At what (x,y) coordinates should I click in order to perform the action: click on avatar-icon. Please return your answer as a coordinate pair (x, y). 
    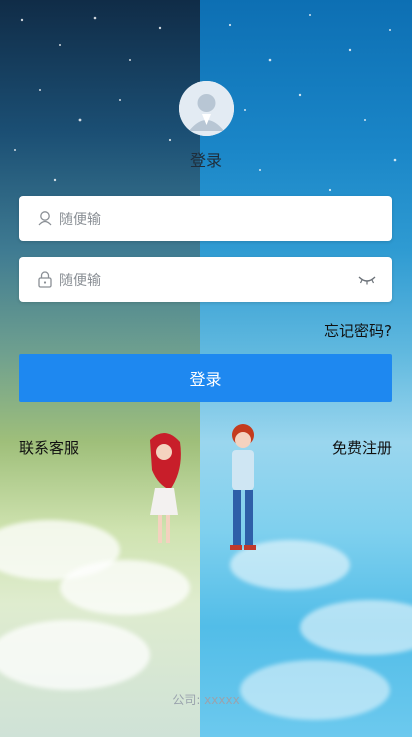
    Looking at the image, I should click on (206, 108).